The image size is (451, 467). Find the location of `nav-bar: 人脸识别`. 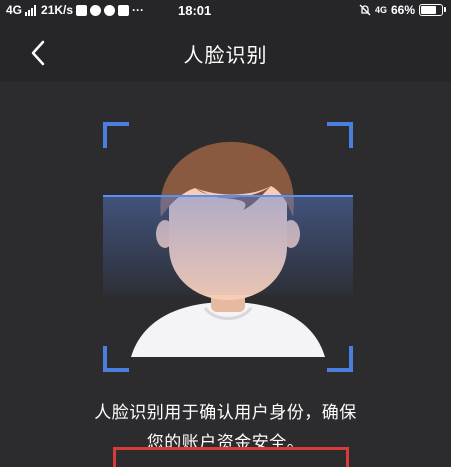

nav-bar: 人脸识别 is located at coordinates (225, 52).